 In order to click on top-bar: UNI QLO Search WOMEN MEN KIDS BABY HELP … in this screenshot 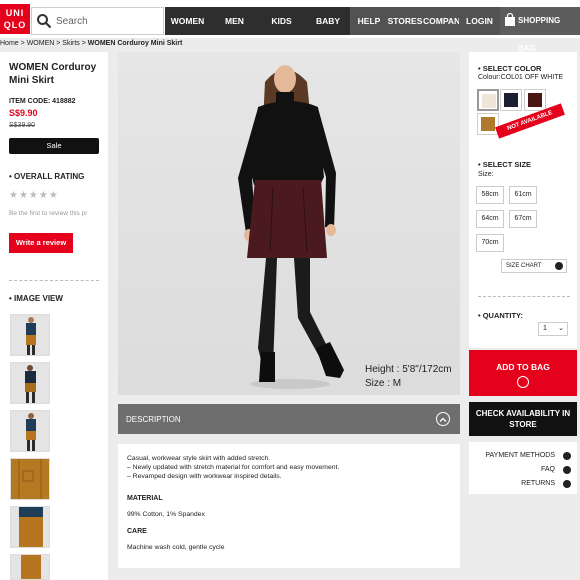, I will do `click(290, 26)`.